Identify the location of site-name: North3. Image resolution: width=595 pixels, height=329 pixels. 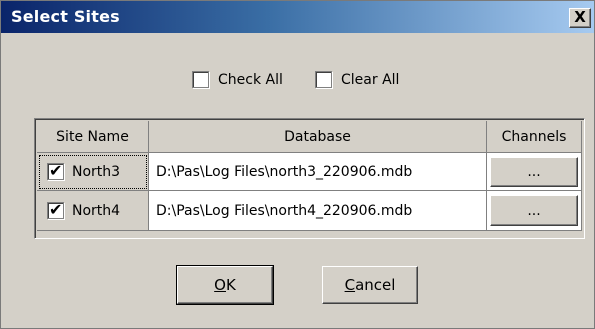
(96, 171).